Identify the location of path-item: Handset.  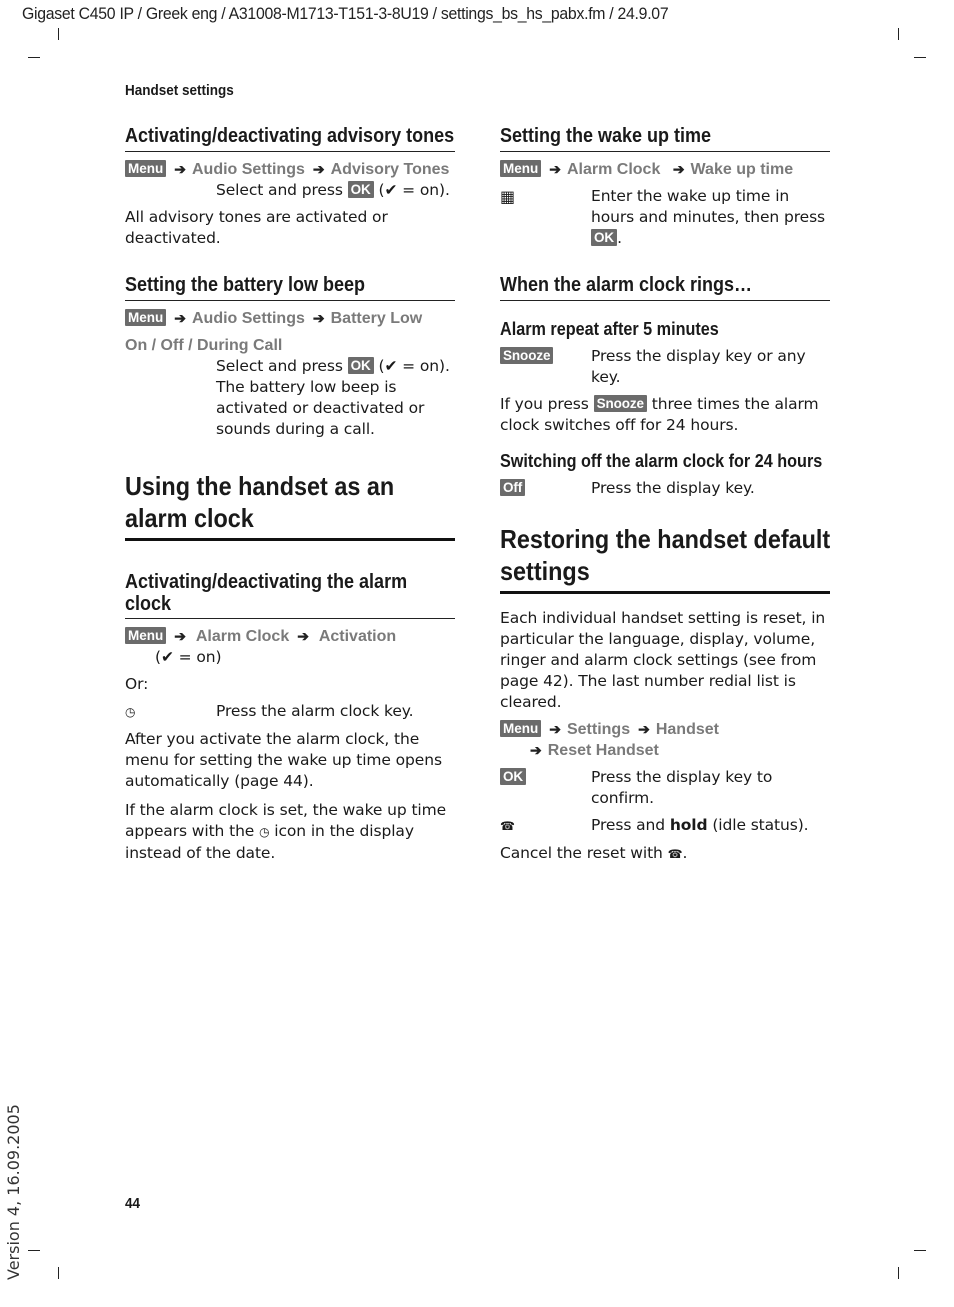
(687, 729).